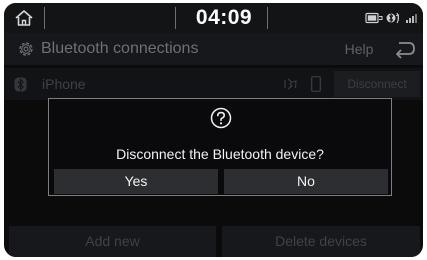  What do you see at coordinates (136, 181) in the screenshot?
I see `yes-button: Yes` at bounding box center [136, 181].